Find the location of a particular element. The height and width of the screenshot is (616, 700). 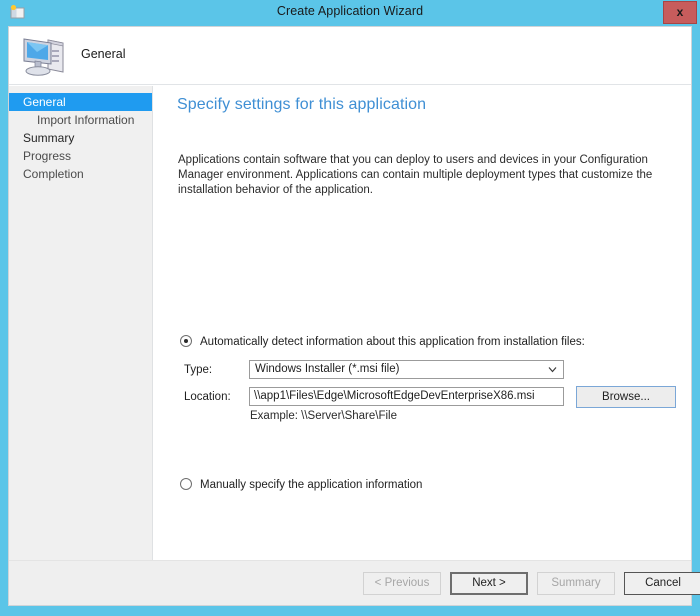

computer-icon is located at coordinates (45, 56).